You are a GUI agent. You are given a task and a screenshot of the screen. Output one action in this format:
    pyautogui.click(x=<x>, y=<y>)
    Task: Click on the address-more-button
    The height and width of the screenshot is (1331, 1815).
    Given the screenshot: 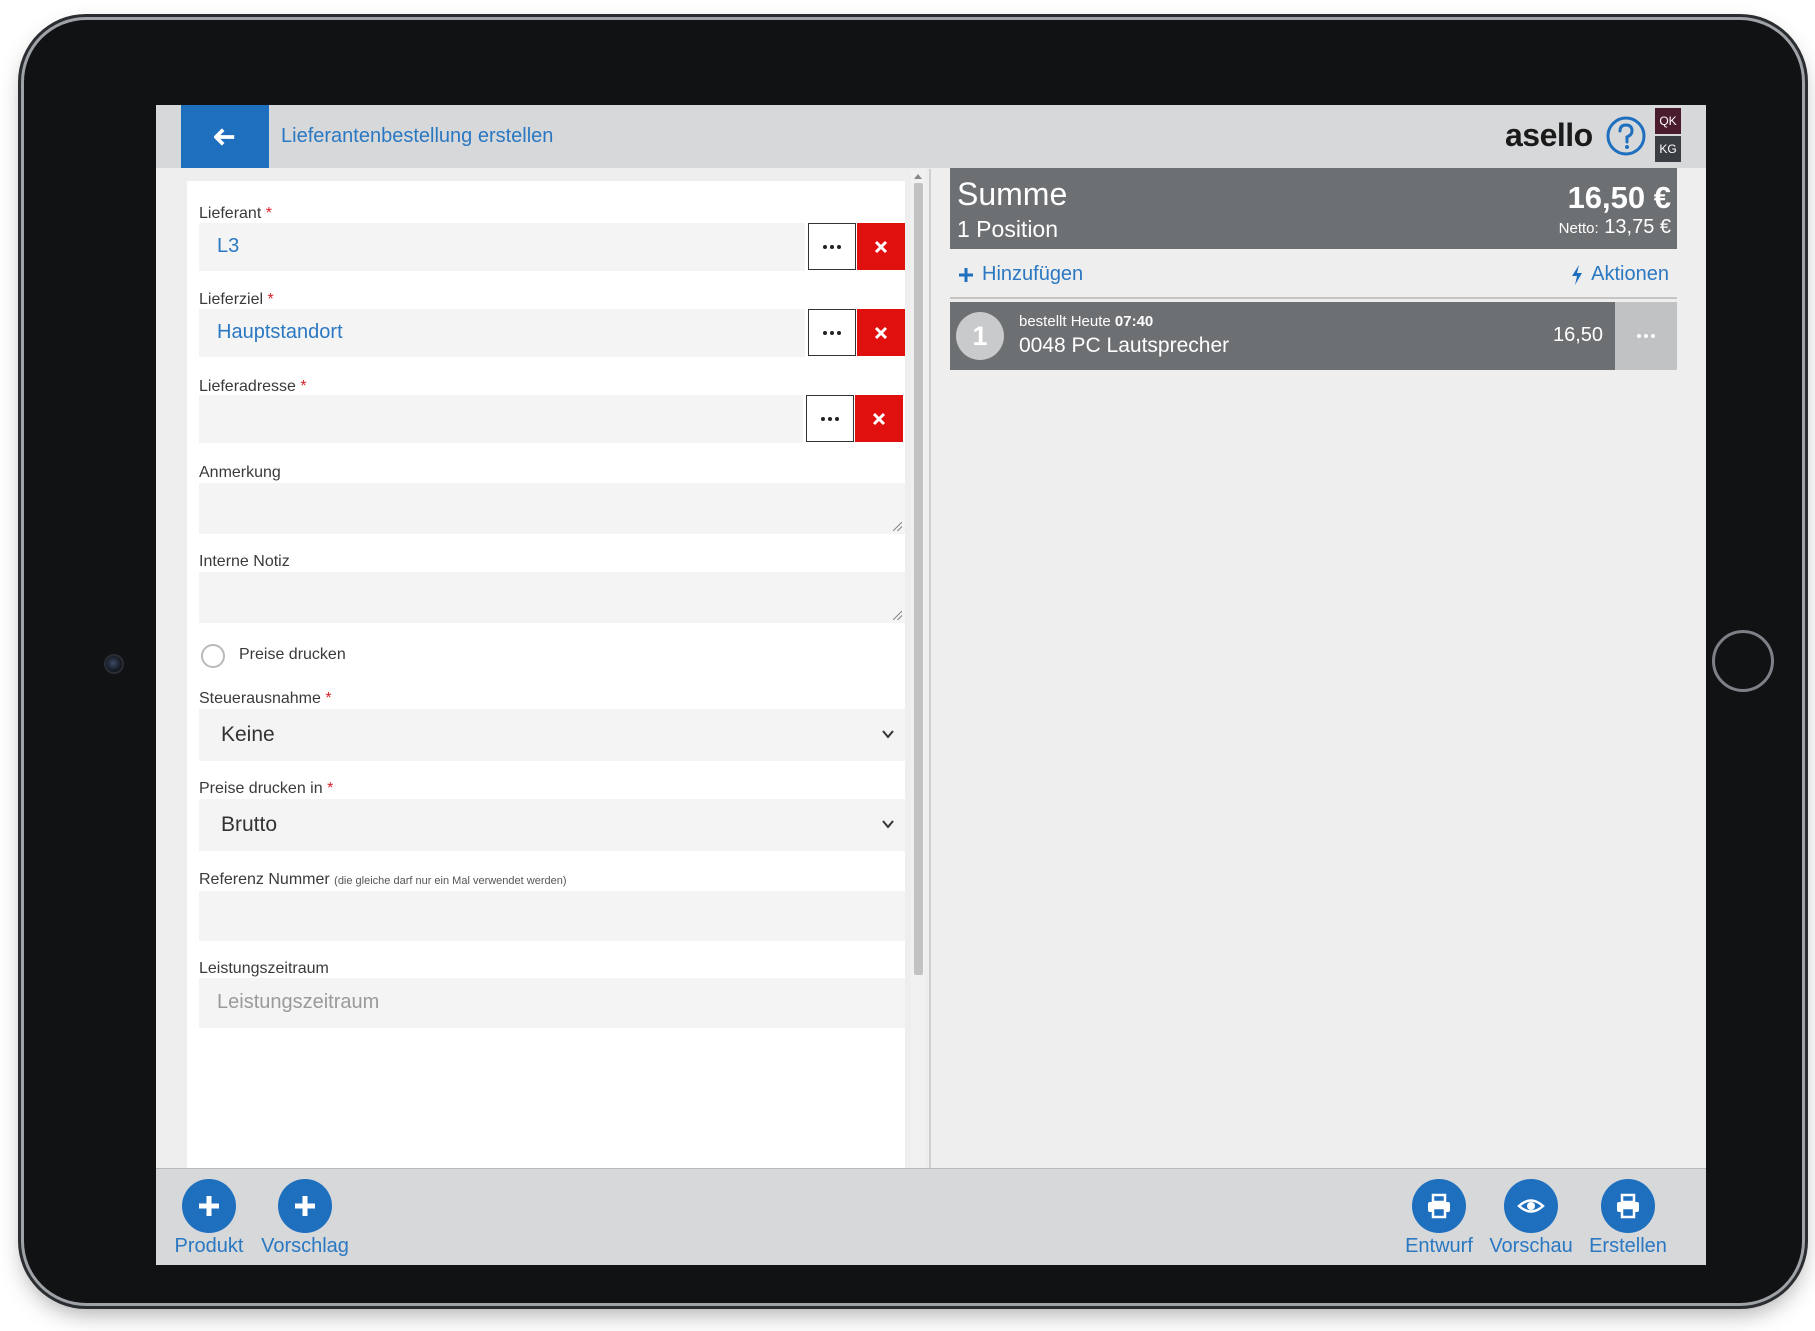 What is the action you would take?
    pyautogui.click(x=830, y=418)
    